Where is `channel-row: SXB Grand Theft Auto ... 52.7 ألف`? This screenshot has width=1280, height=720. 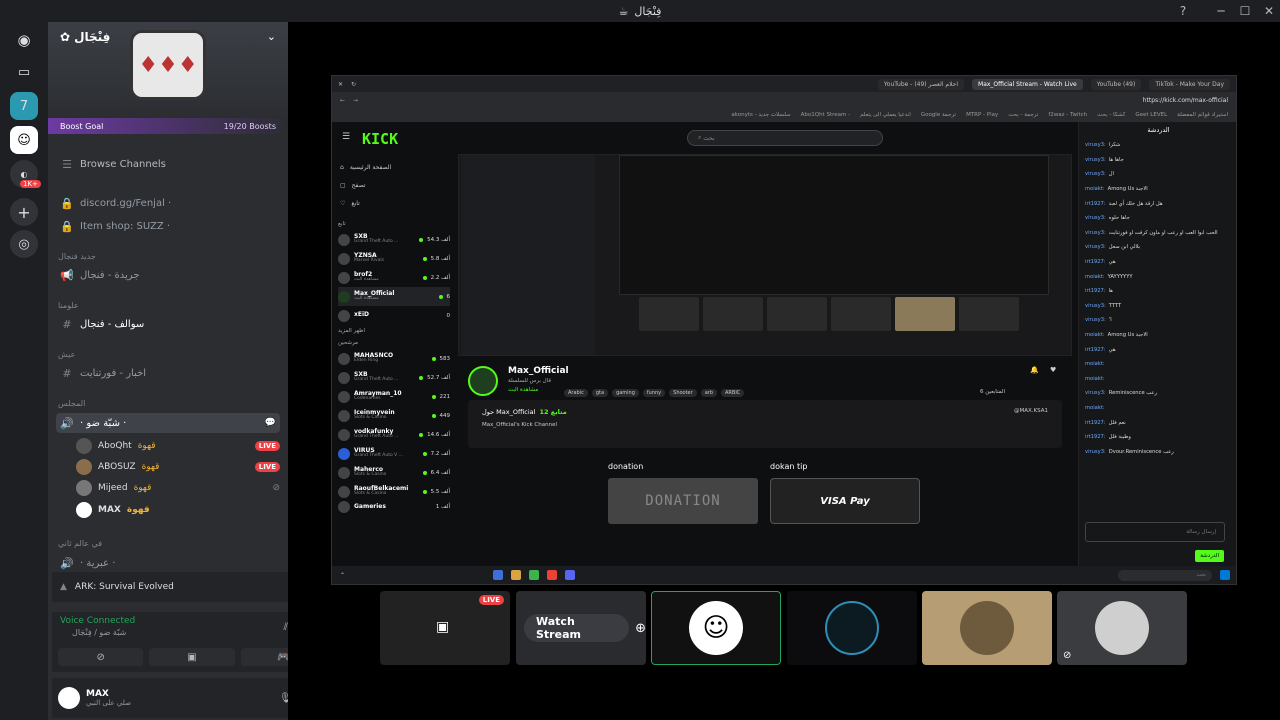
channel-row: SXB Grand Theft Auto ... 52.7 ألف is located at coordinates (394, 377).